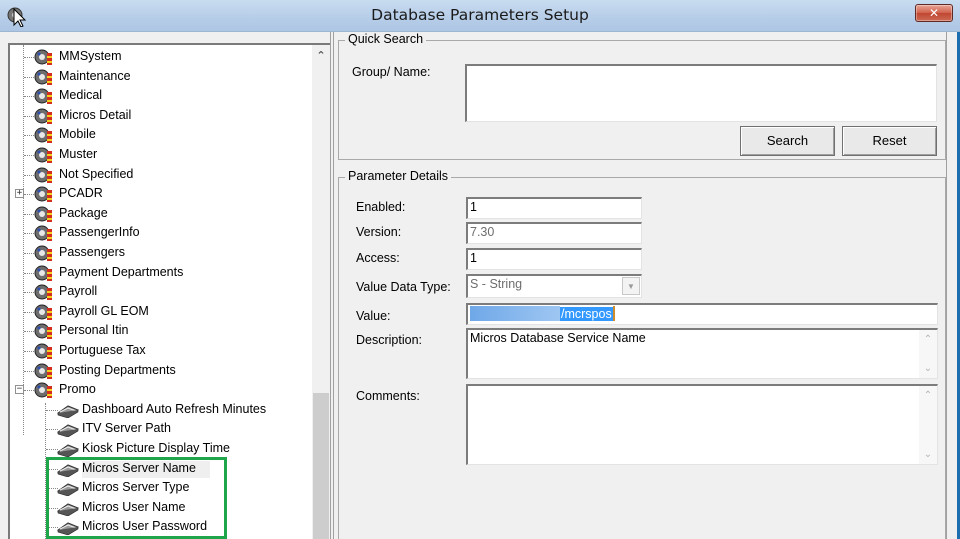 Image resolution: width=960 pixels, height=539 pixels. What do you see at coordinates (96, 173) in the screenshot?
I see `tree-item-label: Not Specified` at bounding box center [96, 173].